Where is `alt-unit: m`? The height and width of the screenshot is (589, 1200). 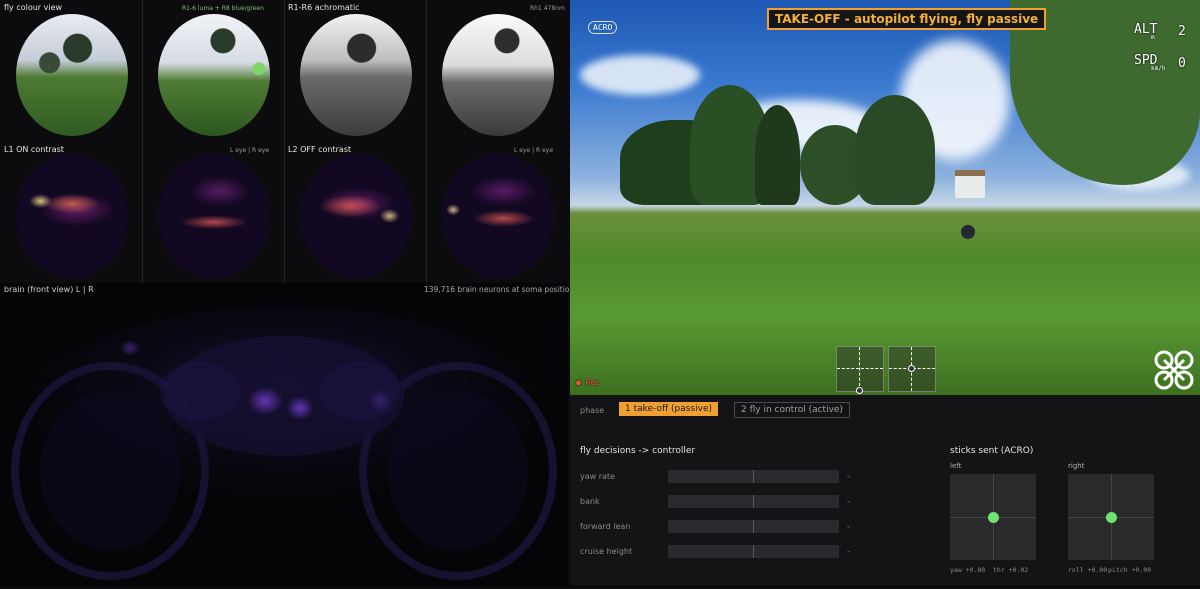
alt-unit: m is located at coordinates (1153, 37).